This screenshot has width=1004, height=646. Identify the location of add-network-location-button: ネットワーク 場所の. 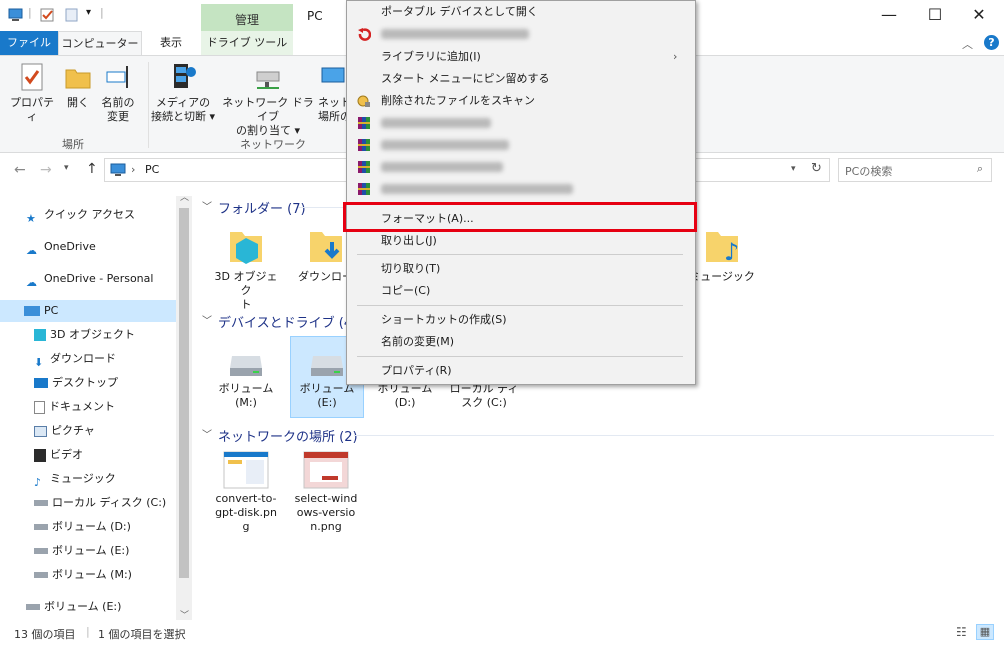
(333, 93).